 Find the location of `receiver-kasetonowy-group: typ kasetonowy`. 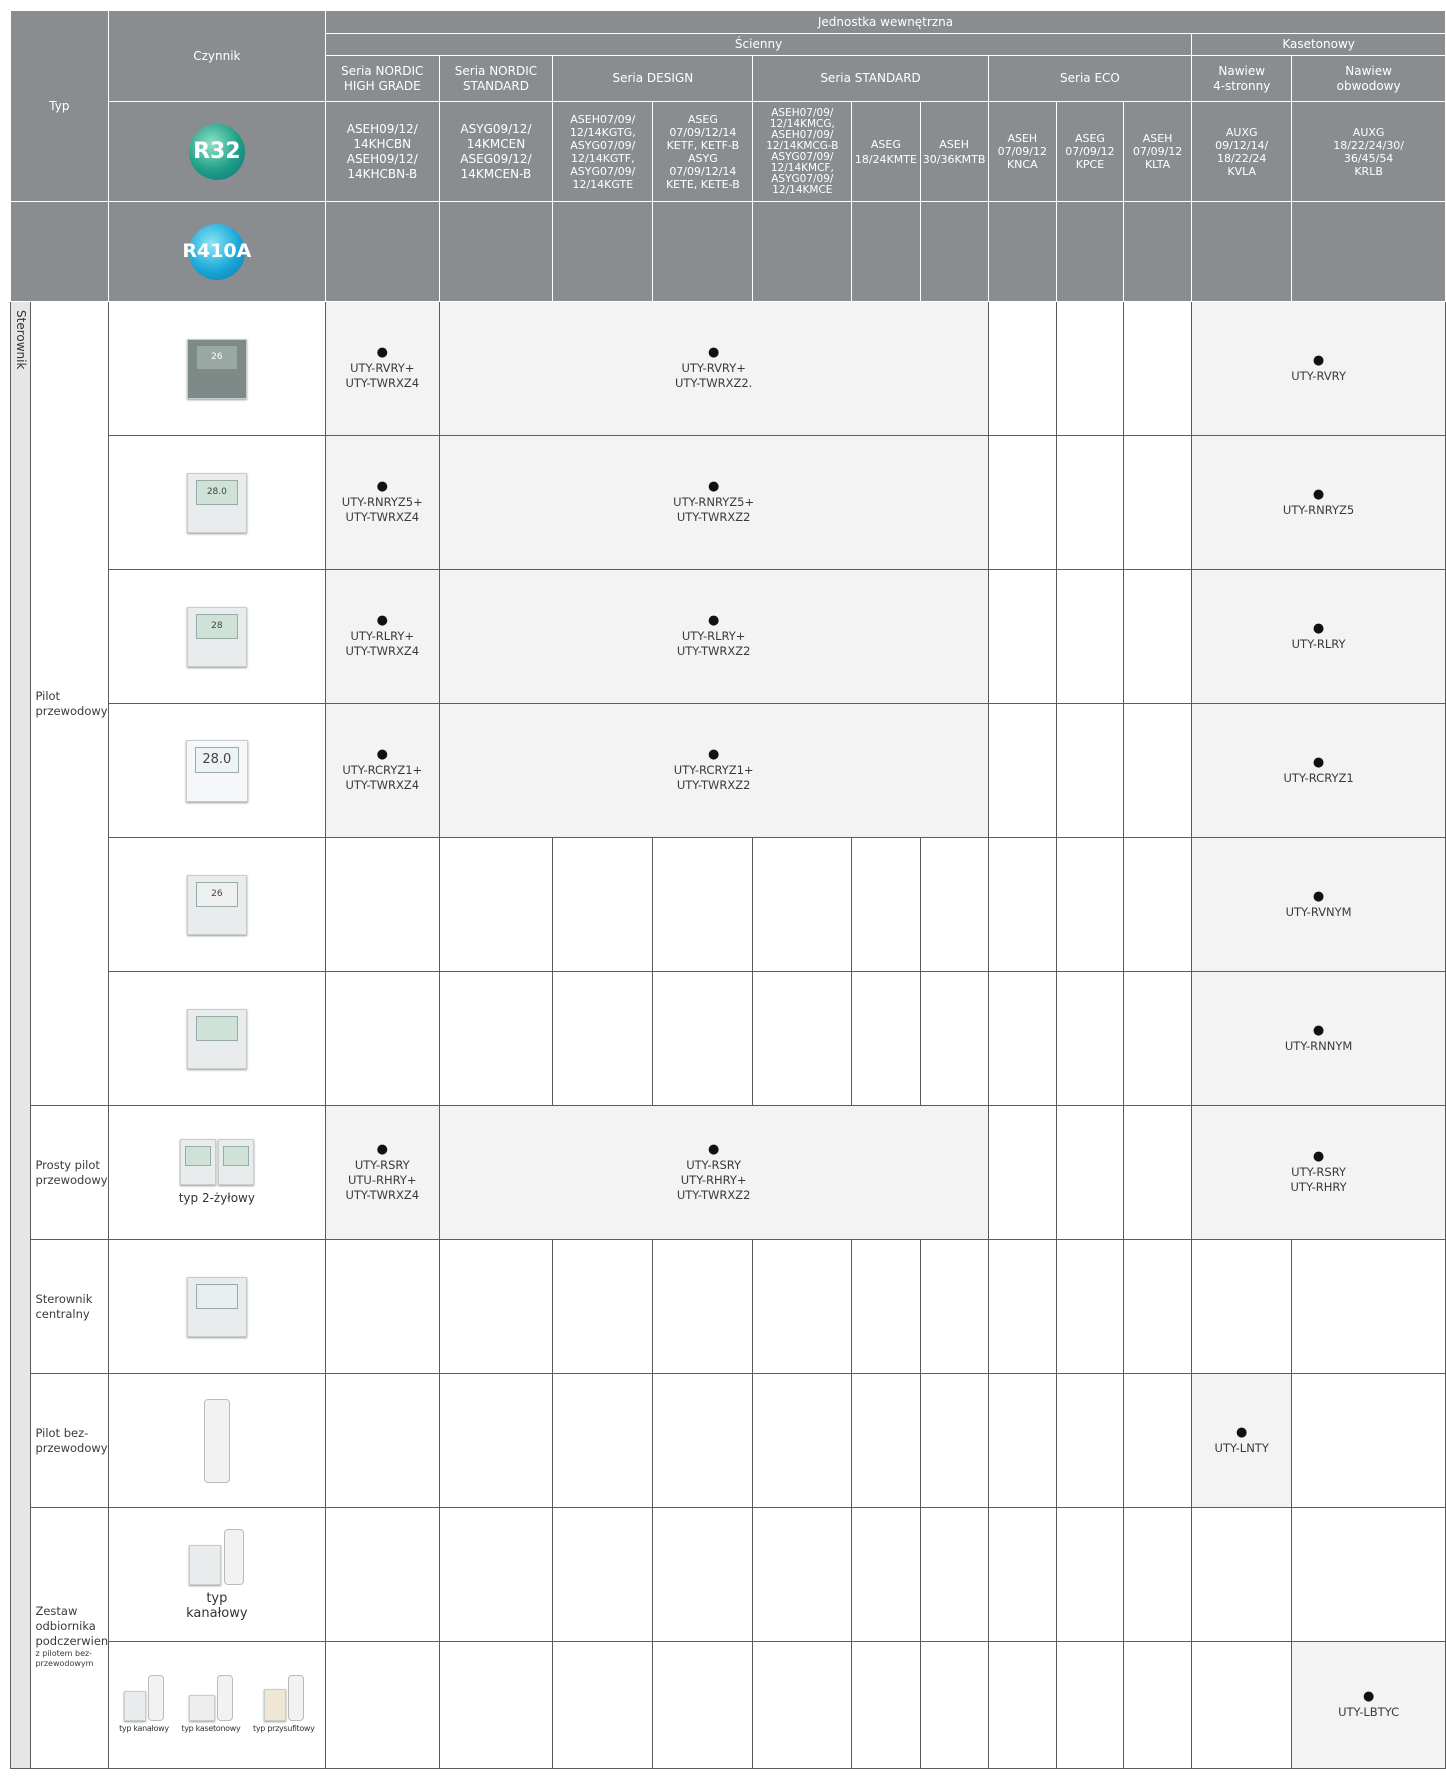

receiver-kasetonowy-group: typ kasetonowy is located at coordinates (211, 1705).